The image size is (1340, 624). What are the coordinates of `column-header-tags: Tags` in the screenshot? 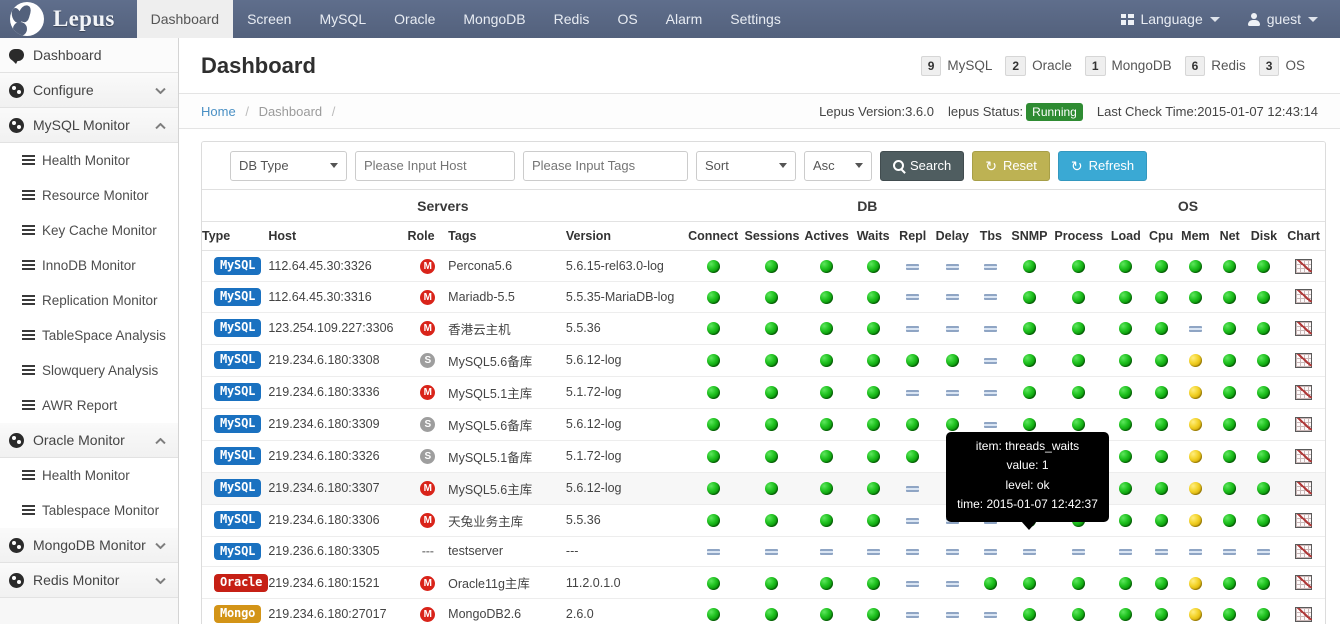 It's located at (507, 236).